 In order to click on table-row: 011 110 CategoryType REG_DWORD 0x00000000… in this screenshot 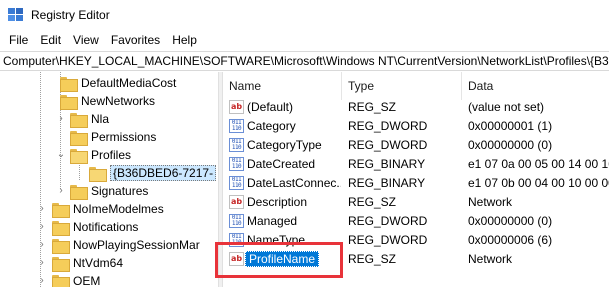, I will do `click(416, 145)`.